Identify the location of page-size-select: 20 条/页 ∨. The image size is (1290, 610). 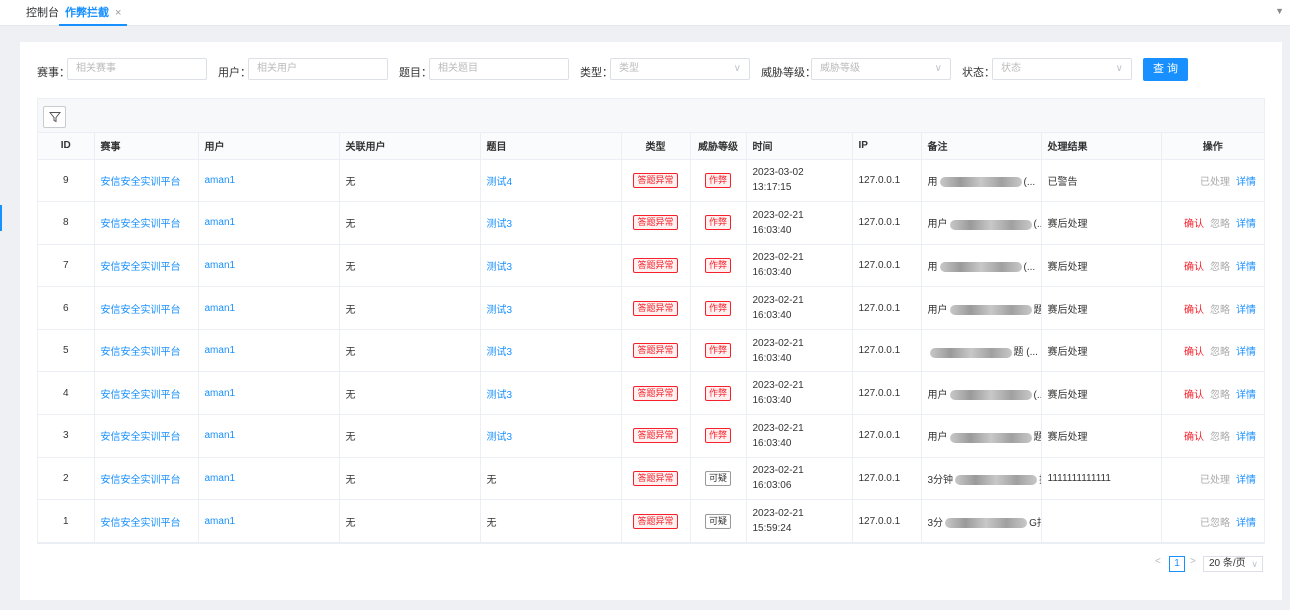
(1233, 564).